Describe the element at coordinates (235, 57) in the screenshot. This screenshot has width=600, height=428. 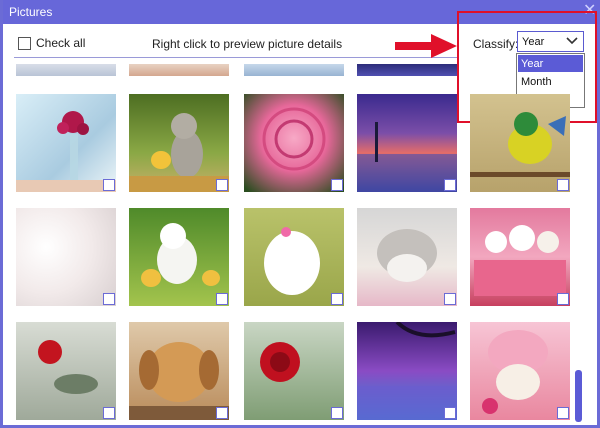
I see `toolbar-divider` at that location.